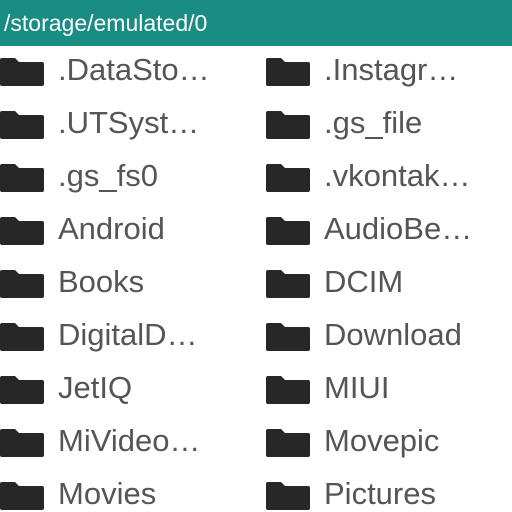 Image resolution: width=512 pixels, height=512 pixels. I want to click on folder-name: Pictures, so click(380, 493).